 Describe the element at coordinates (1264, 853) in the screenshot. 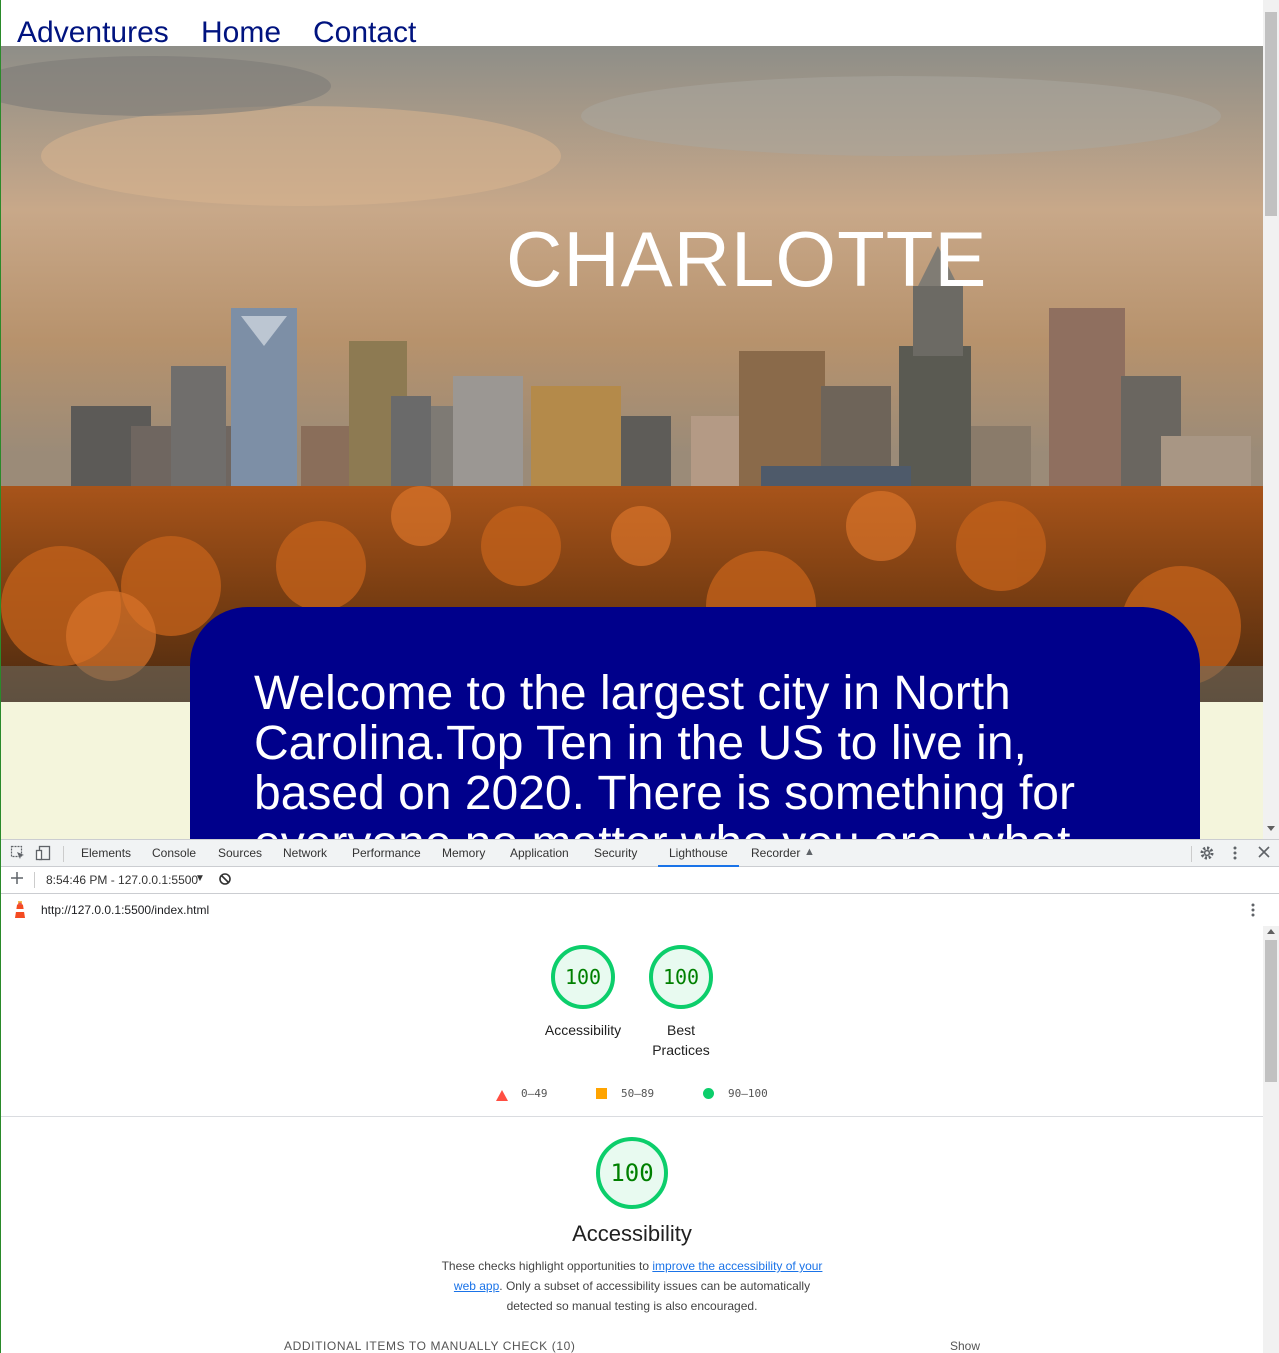

I see `close-devtools-icon` at that location.